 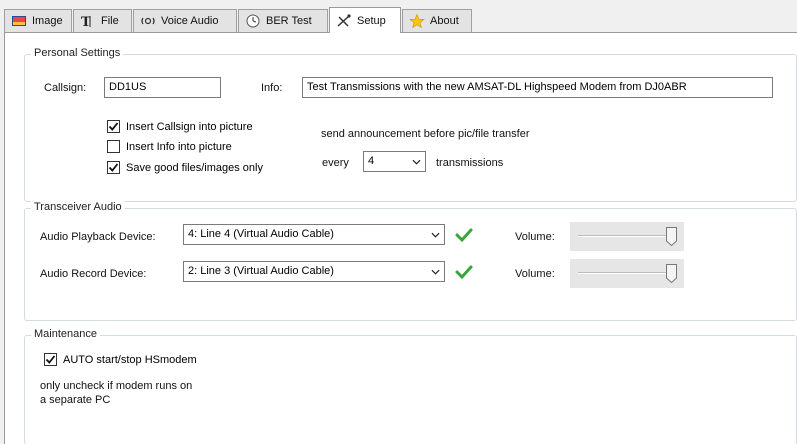 What do you see at coordinates (535, 274) in the screenshot?
I see `record-volume-label: Volume:` at bounding box center [535, 274].